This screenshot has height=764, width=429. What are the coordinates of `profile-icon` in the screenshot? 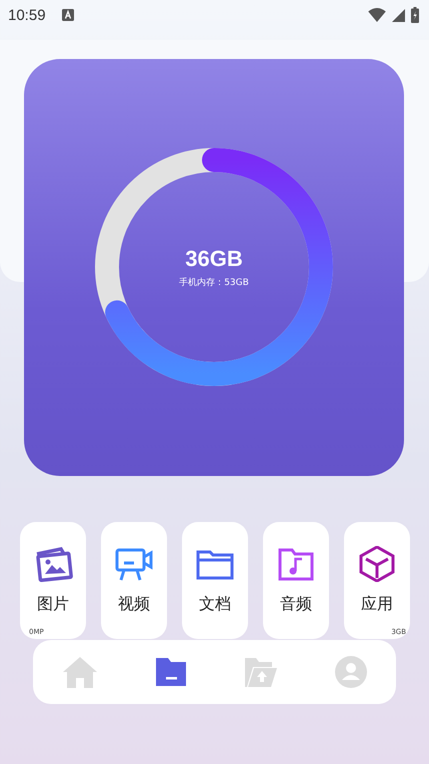 It's located at (351, 672).